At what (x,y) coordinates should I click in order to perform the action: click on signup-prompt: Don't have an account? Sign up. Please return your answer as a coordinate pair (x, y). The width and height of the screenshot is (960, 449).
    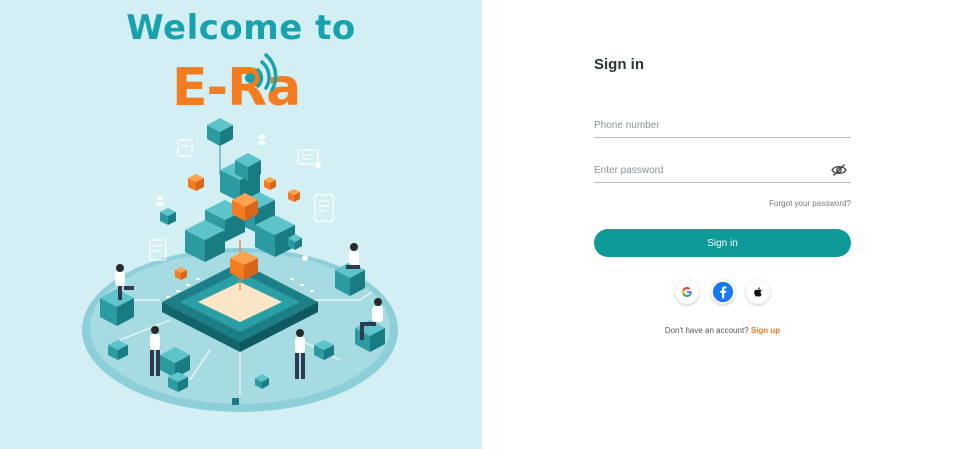
    Looking at the image, I should click on (722, 330).